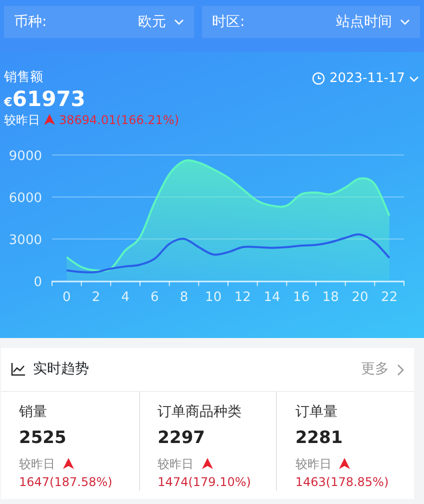 This screenshot has width=424, height=504. Describe the element at coordinates (25, 240) in the screenshot. I see `y-axis-label: 3000` at that location.